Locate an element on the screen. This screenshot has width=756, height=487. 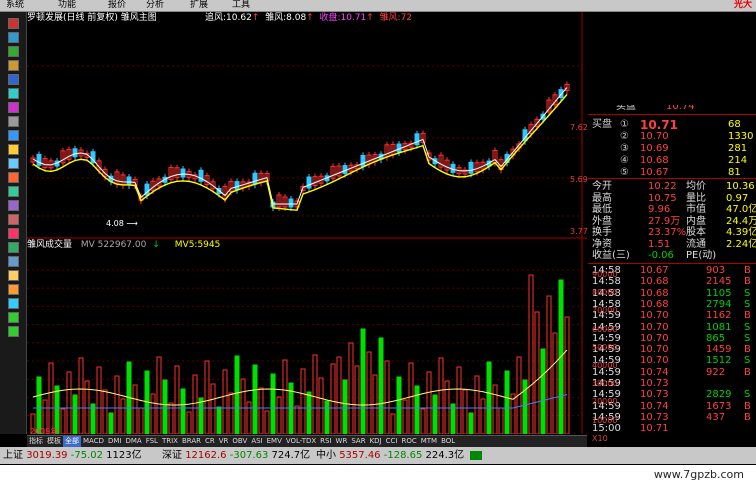
grid2-icon is located at coordinates (13, 247).